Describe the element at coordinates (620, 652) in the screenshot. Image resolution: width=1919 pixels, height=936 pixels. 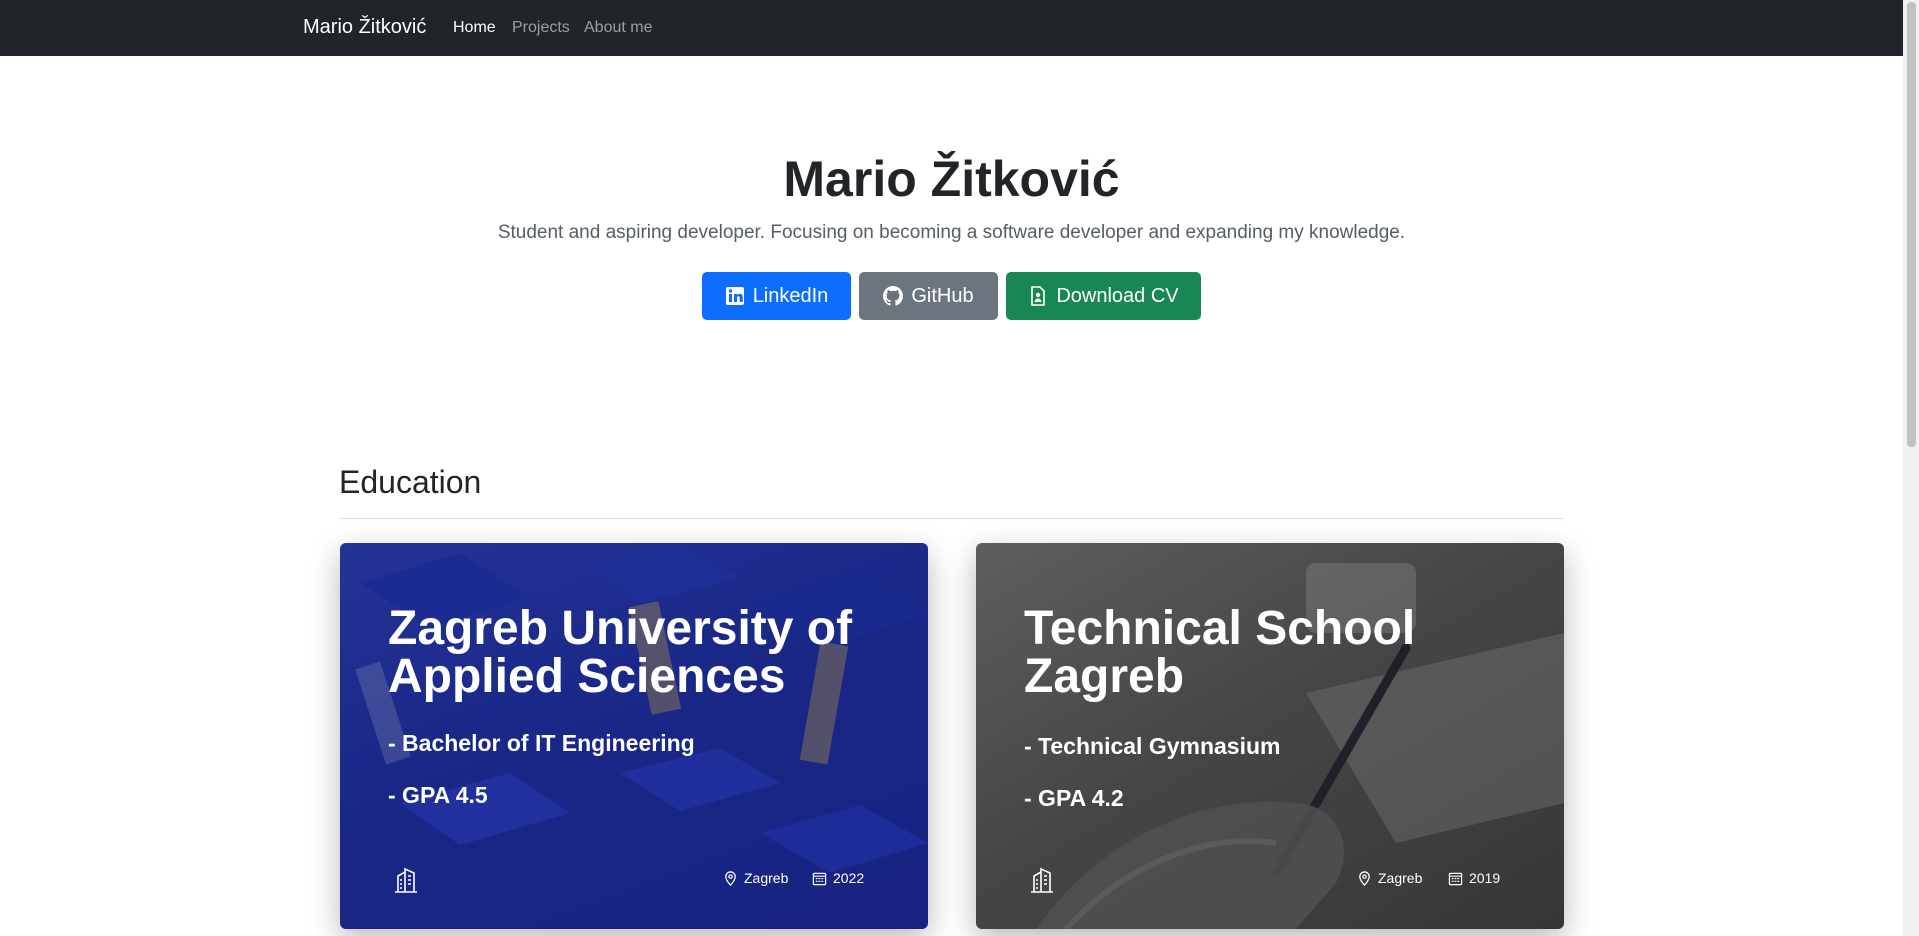
I see `card-title: Zagreb University of Applied Sciences` at that location.